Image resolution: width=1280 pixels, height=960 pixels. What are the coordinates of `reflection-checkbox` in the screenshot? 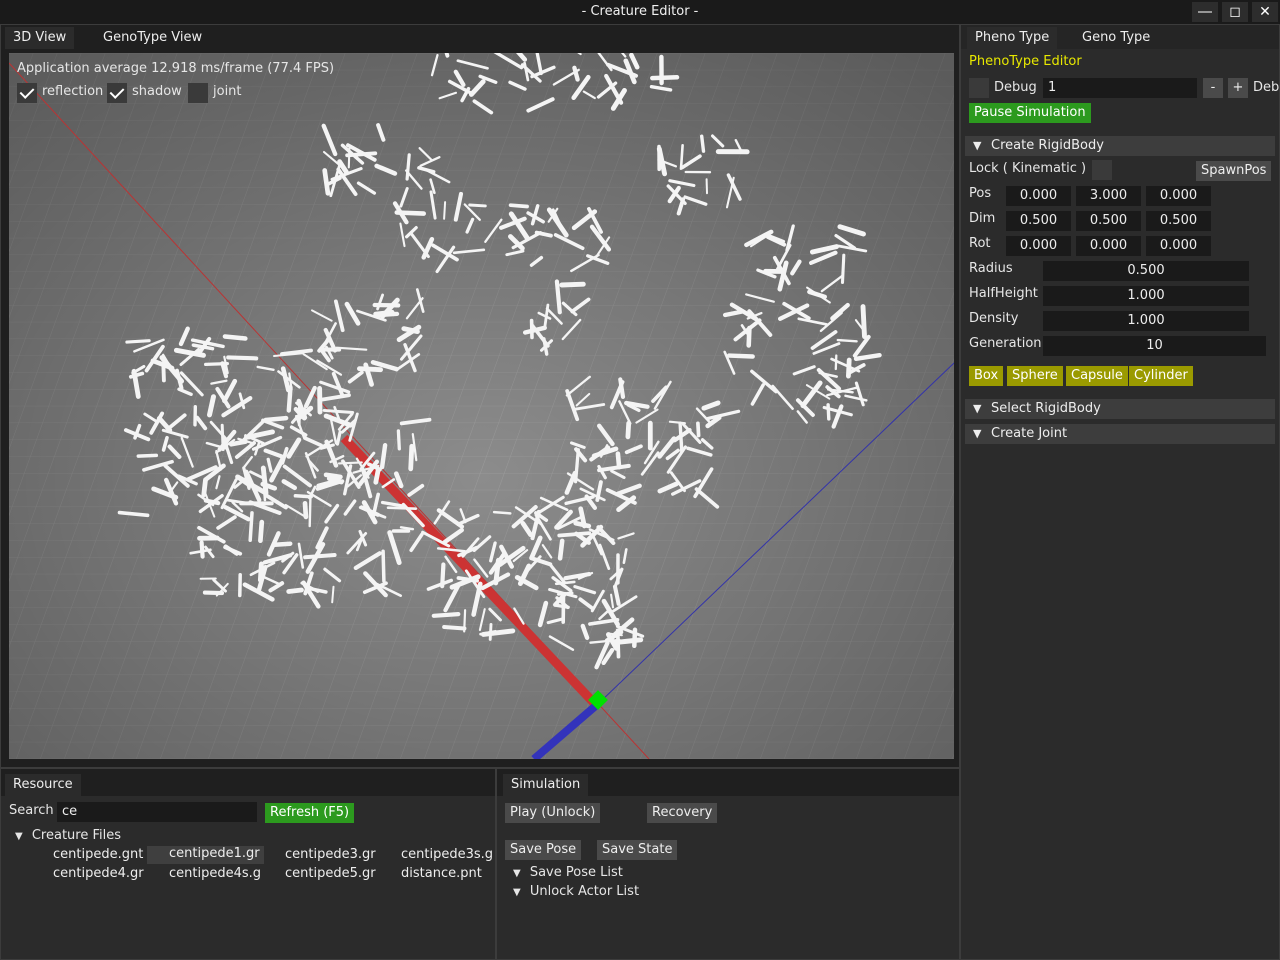 It's located at (27, 93).